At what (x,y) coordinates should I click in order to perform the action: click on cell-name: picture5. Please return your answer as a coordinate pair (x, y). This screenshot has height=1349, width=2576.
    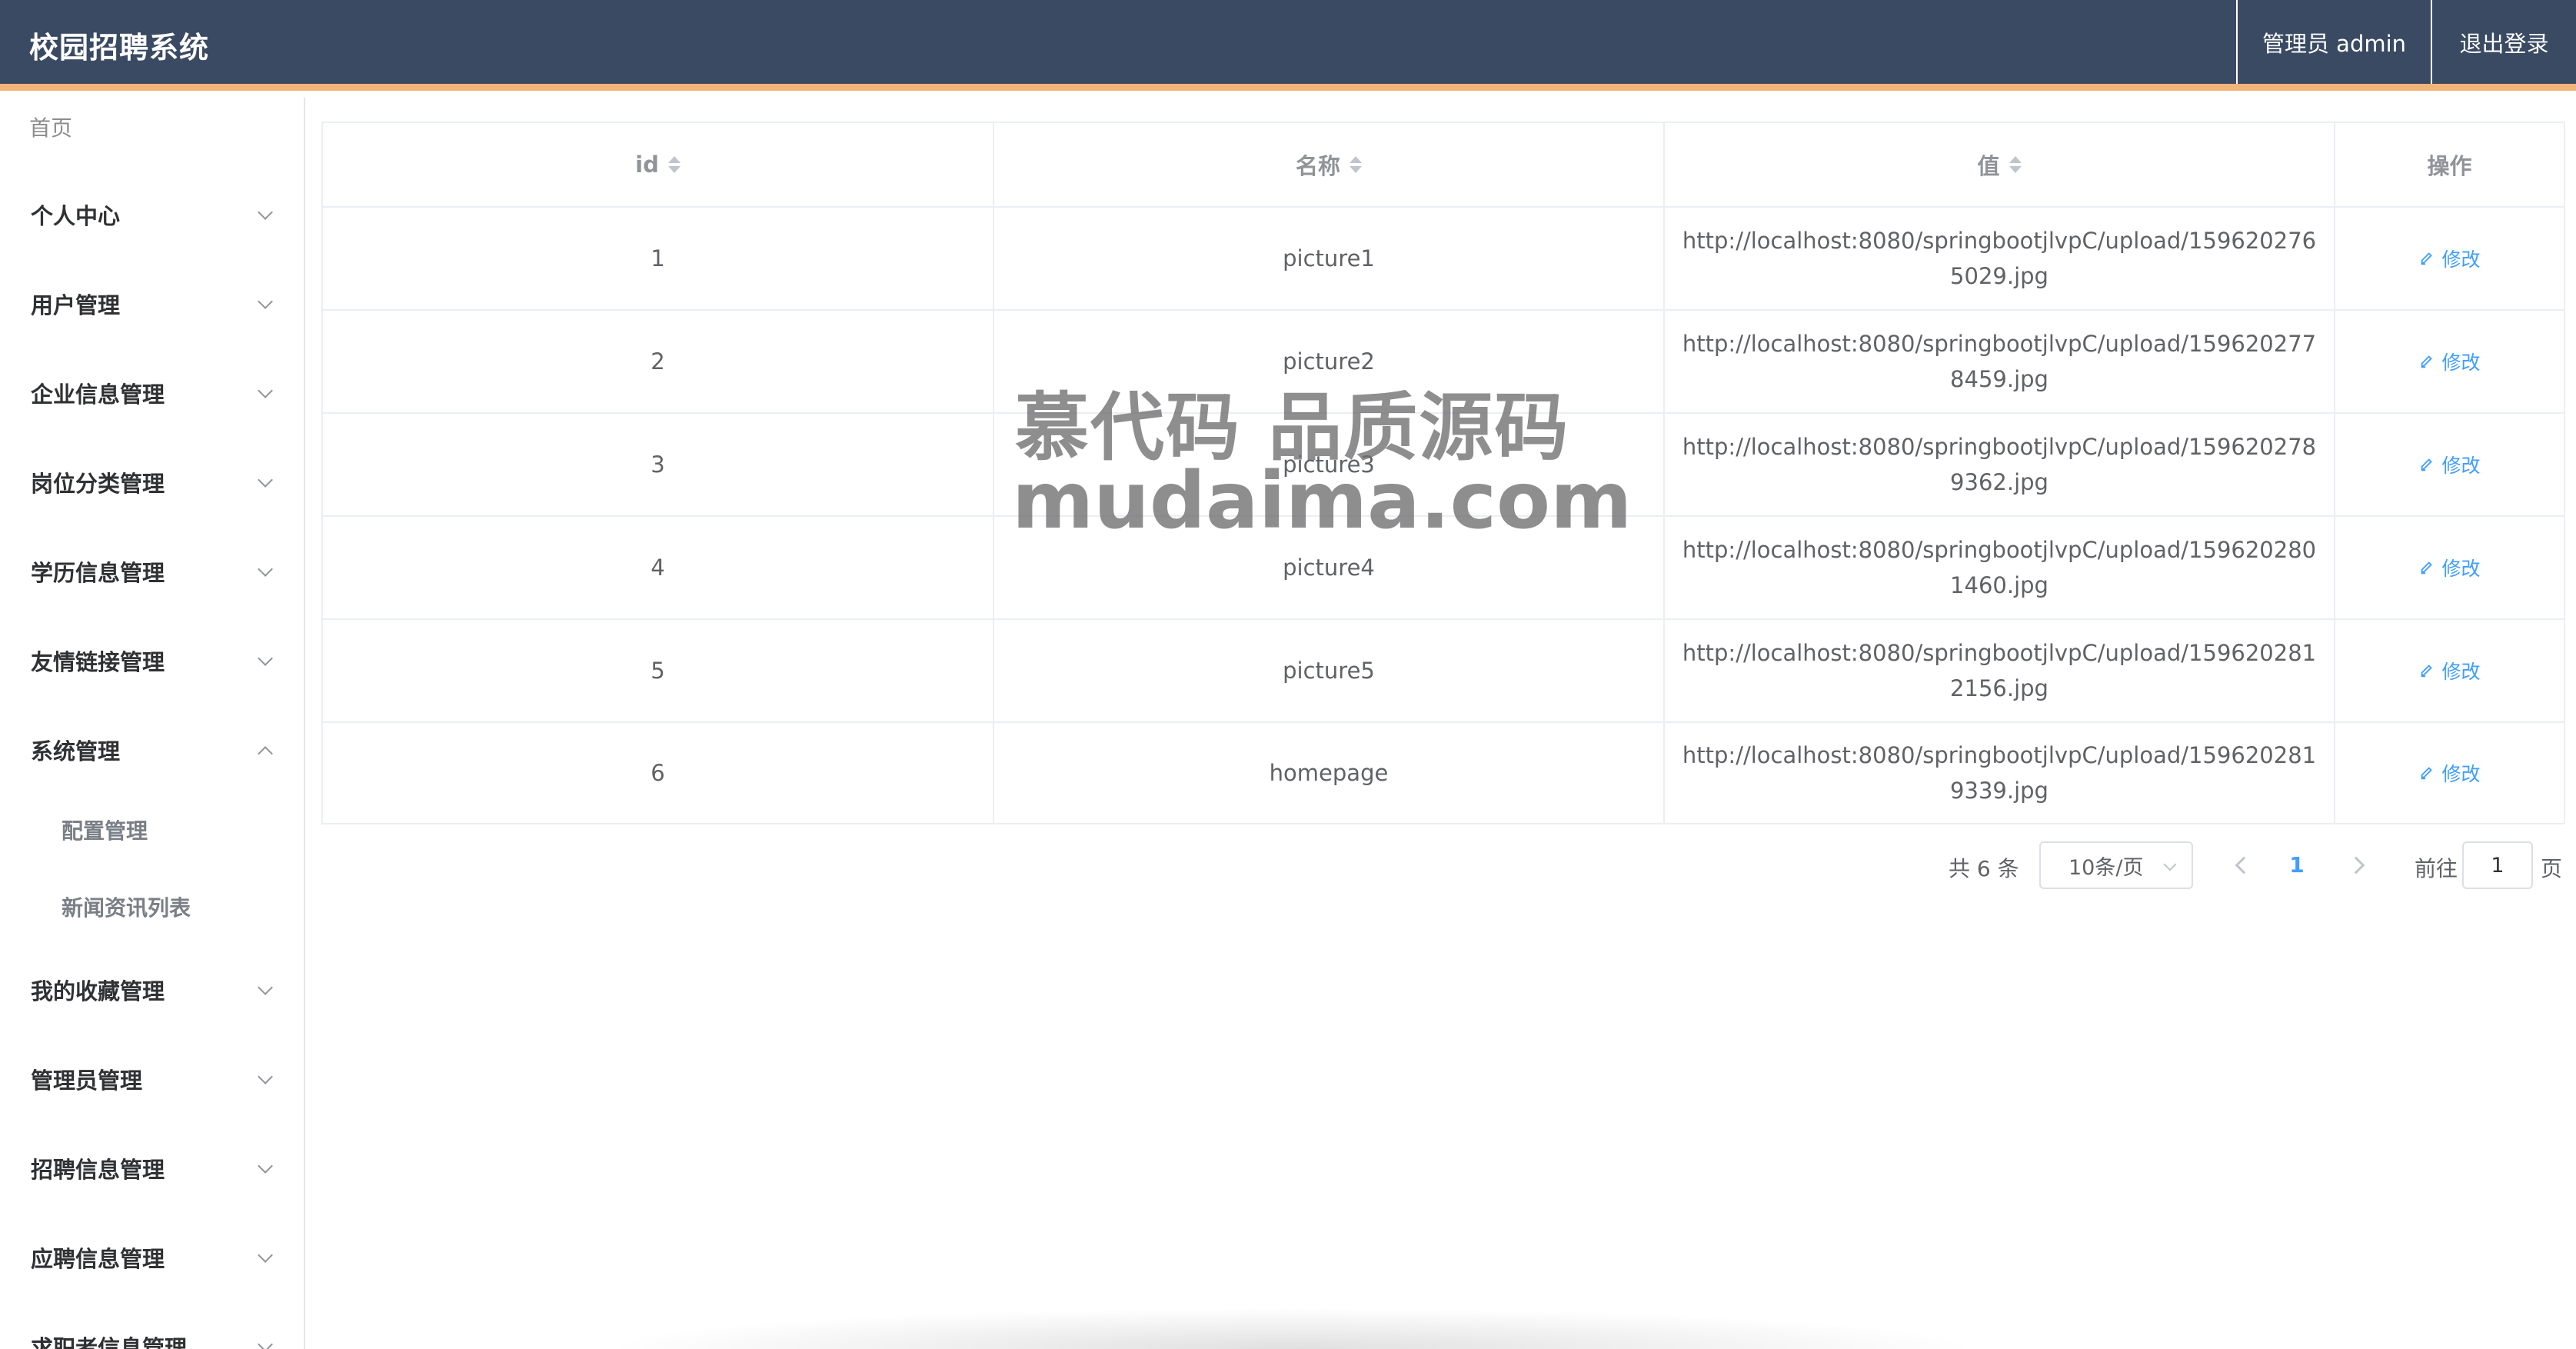
    Looking at the image, I should click on (1329, 671).